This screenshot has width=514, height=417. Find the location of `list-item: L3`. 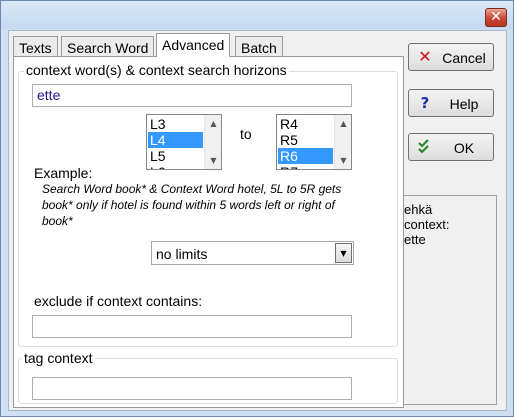

list-item: L3 is located at coordinates (175, 124).